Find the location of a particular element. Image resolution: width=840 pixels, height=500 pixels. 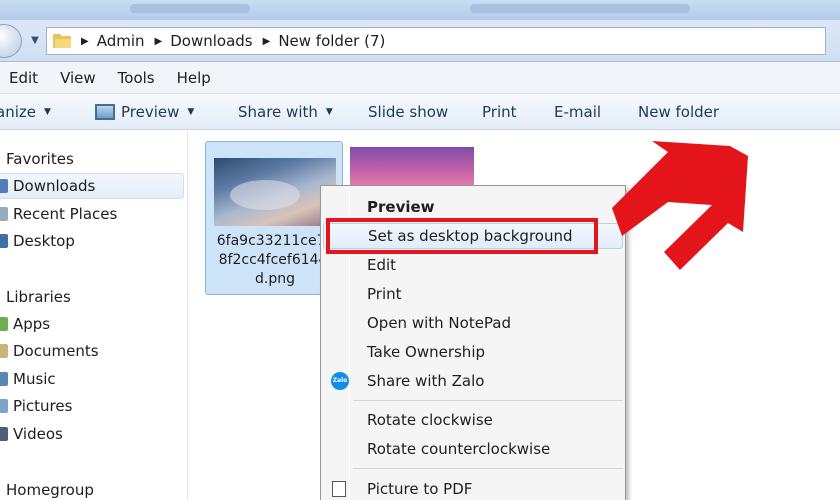

ctx-rotate-clockwise: Rotate clockwise is located at coordinates (473, 420).